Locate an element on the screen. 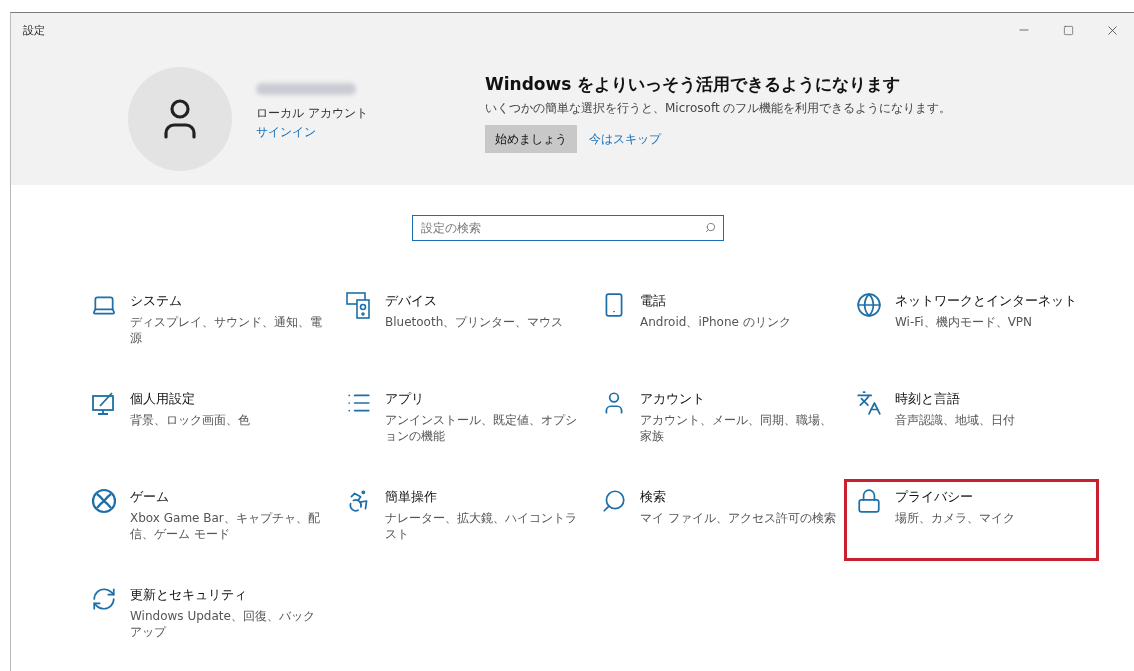 This screenshot has height=671, width=1134. tile-title: デバイス is located at coordinates (411, 301).